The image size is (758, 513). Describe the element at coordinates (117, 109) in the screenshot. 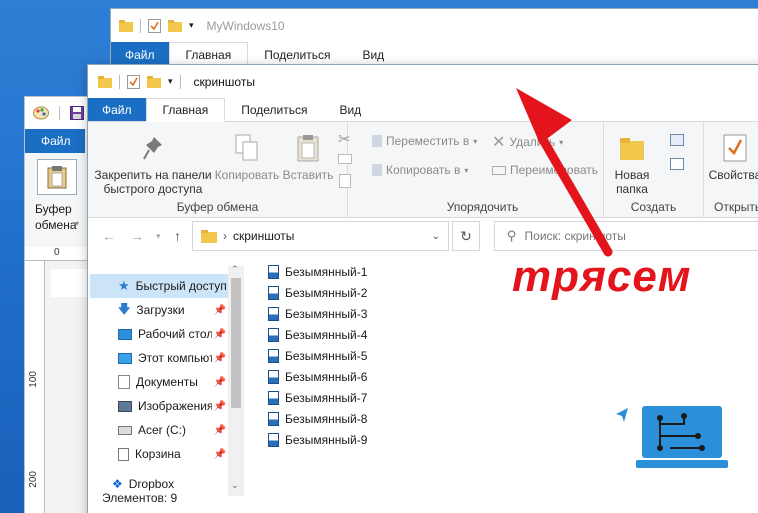

I see `tab-file: Файл` at that location.